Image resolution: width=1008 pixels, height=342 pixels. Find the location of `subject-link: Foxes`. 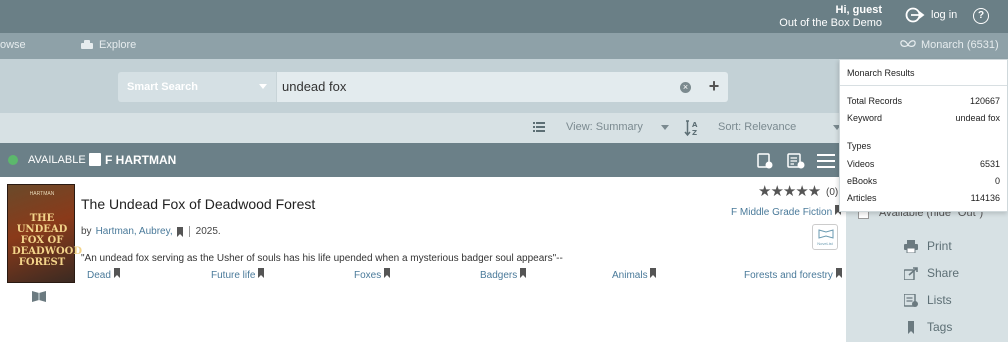

subject-link: Foxes is located at coordinates (372, 274).